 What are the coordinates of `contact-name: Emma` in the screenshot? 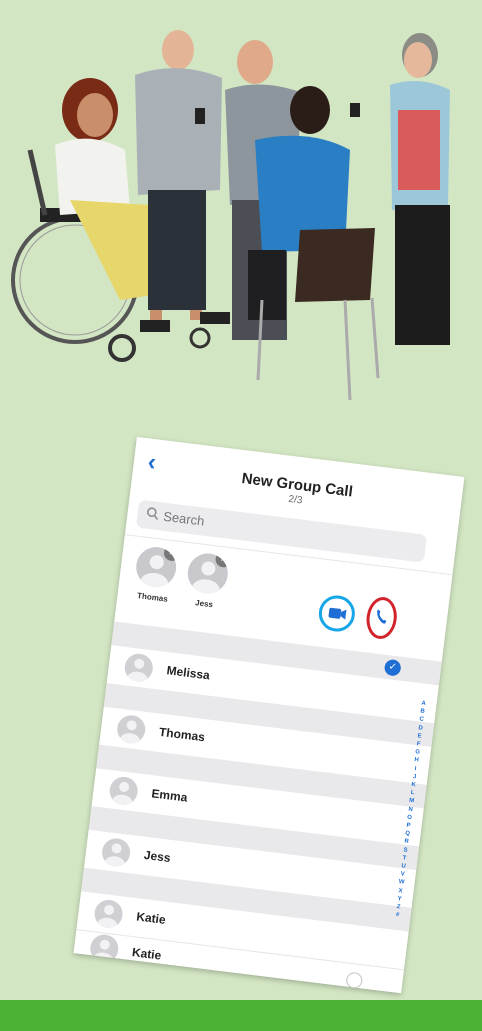 It's located at (169, 795).